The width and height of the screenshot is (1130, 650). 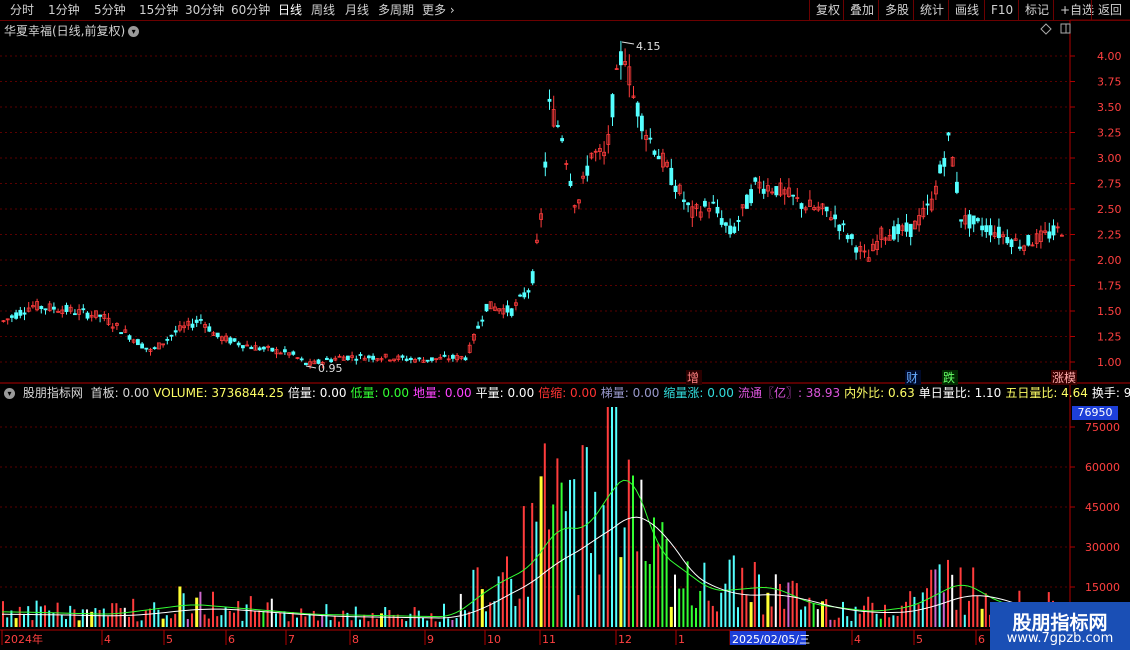 What do you see at coordinates (1046, 29) in the screenshot?
I see `diamond-icon` at bounding box center [1046, 29].